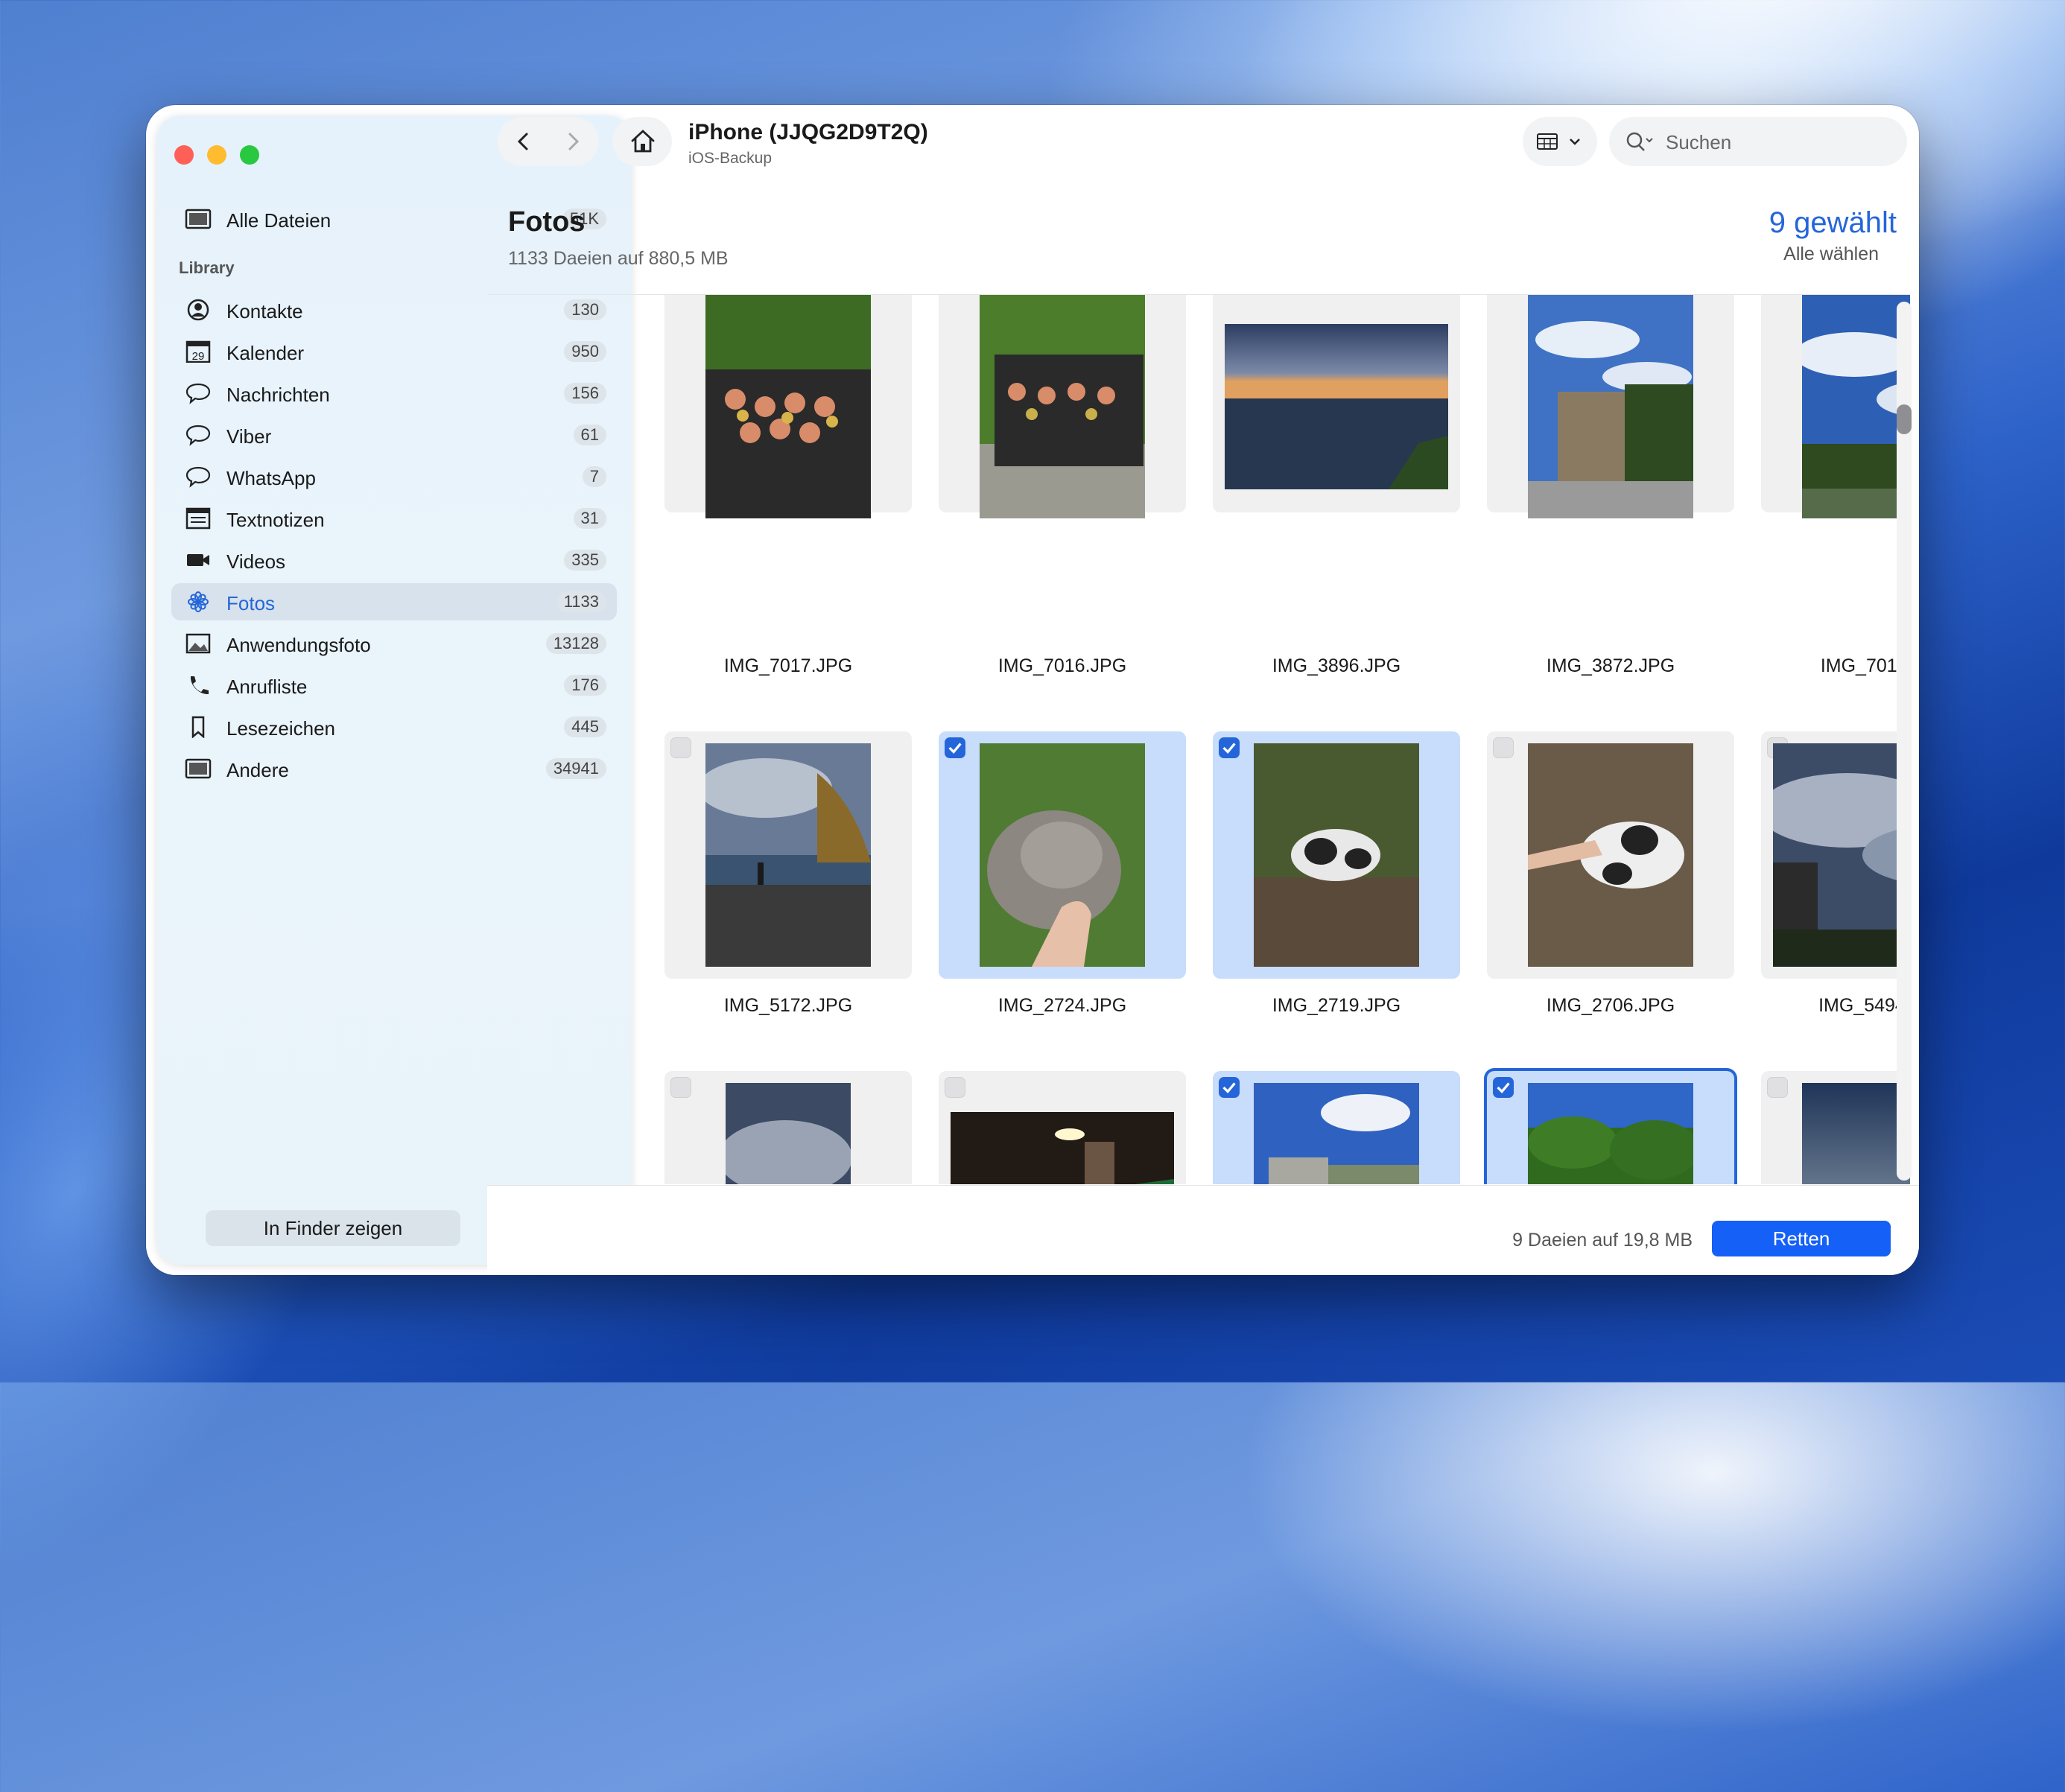 This screenshot has height=1792, width=2065. What do you see at coordinates (278, 395) in the screenshot?
I see `sidebar-item-label: Nachrichten` at bounding box center [278, 395].